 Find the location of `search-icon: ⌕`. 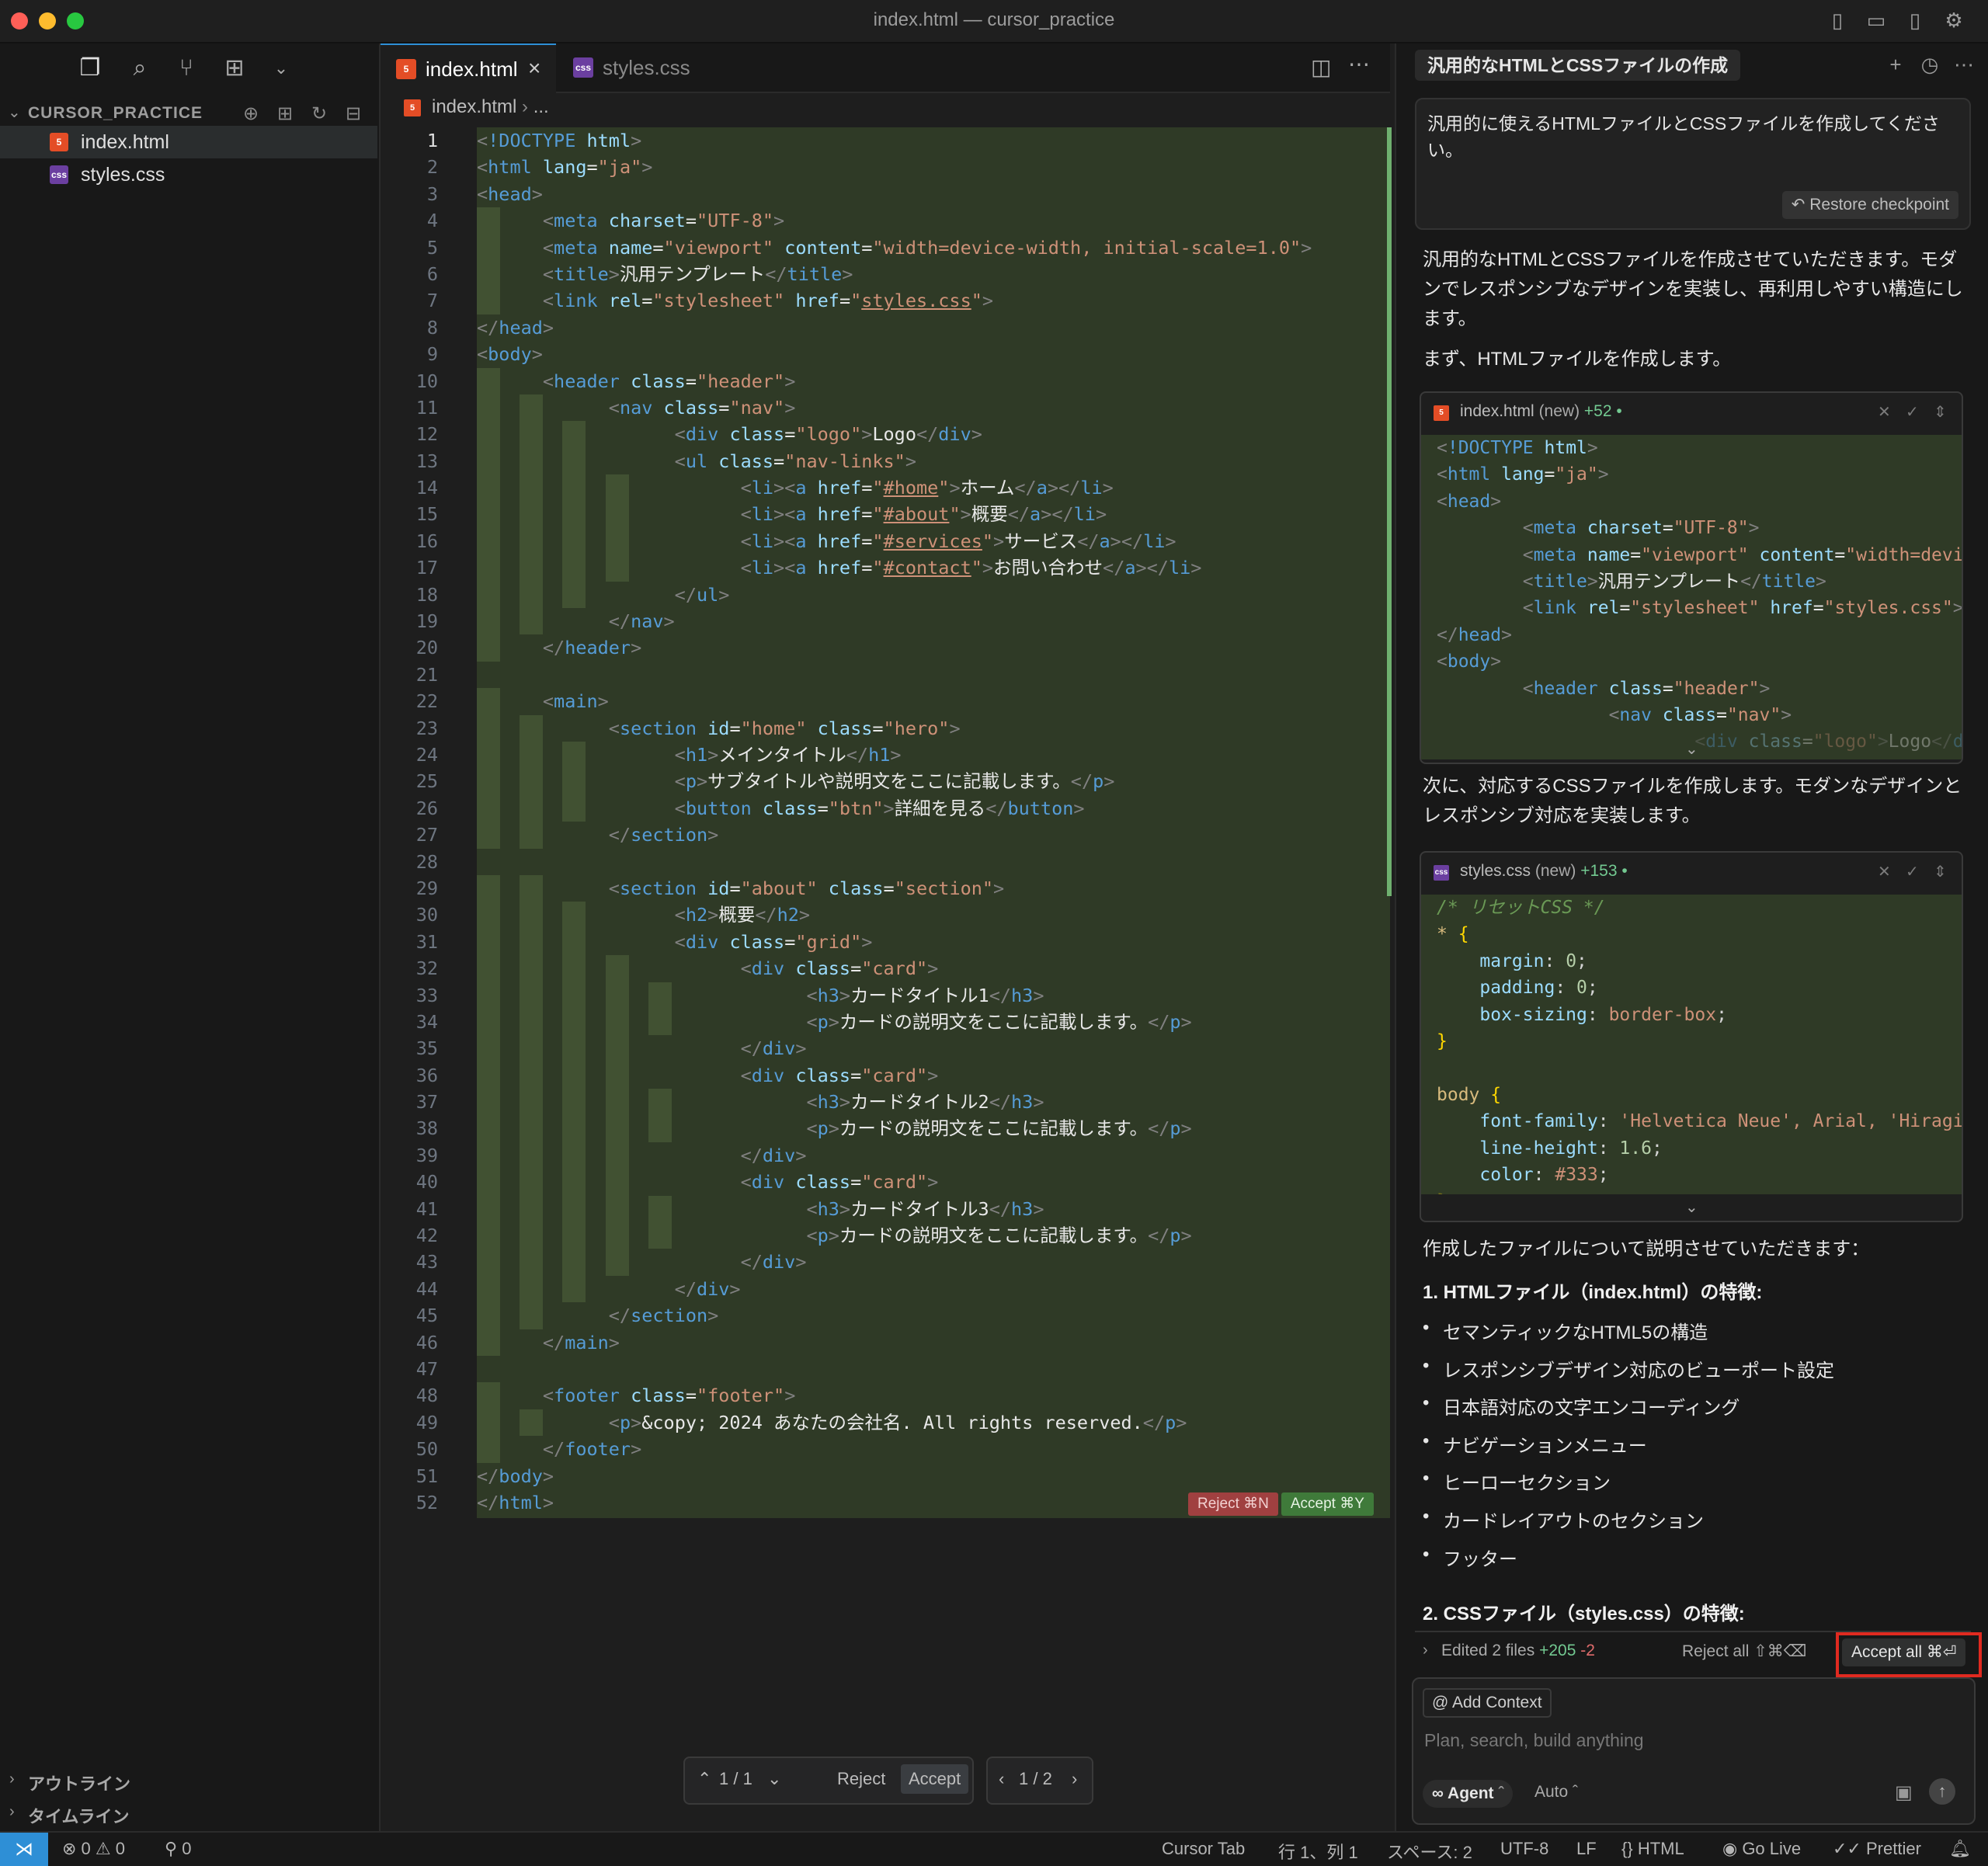

search-icon: ⌕ is located at coordinates (140, 68).